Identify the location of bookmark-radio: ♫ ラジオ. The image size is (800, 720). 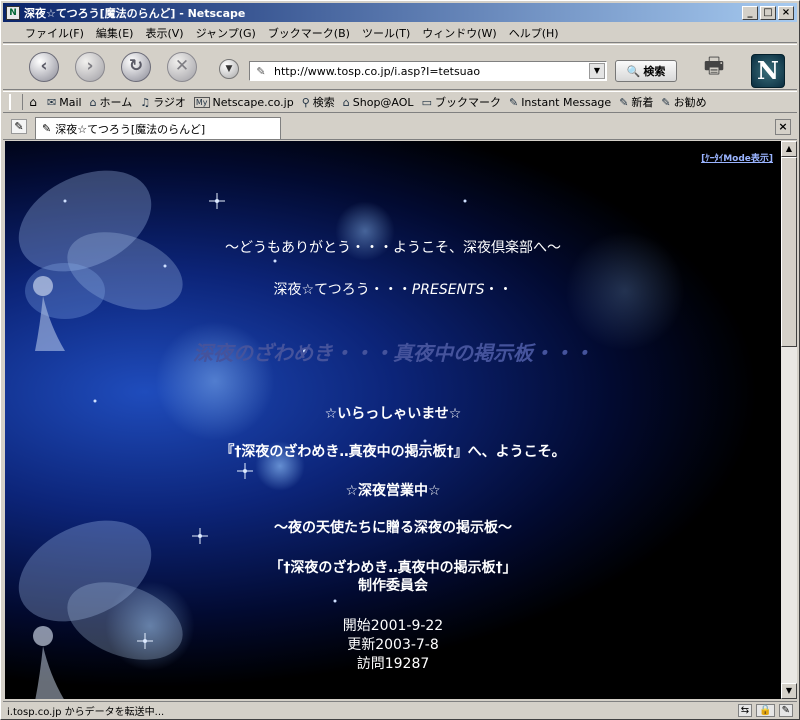
(163, 102).